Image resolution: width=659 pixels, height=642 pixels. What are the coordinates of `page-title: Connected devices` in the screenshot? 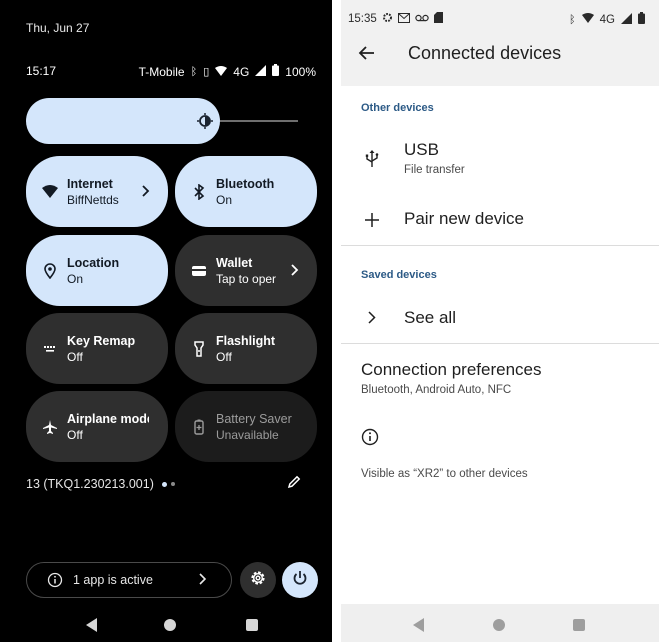 It's located at (485, 53).